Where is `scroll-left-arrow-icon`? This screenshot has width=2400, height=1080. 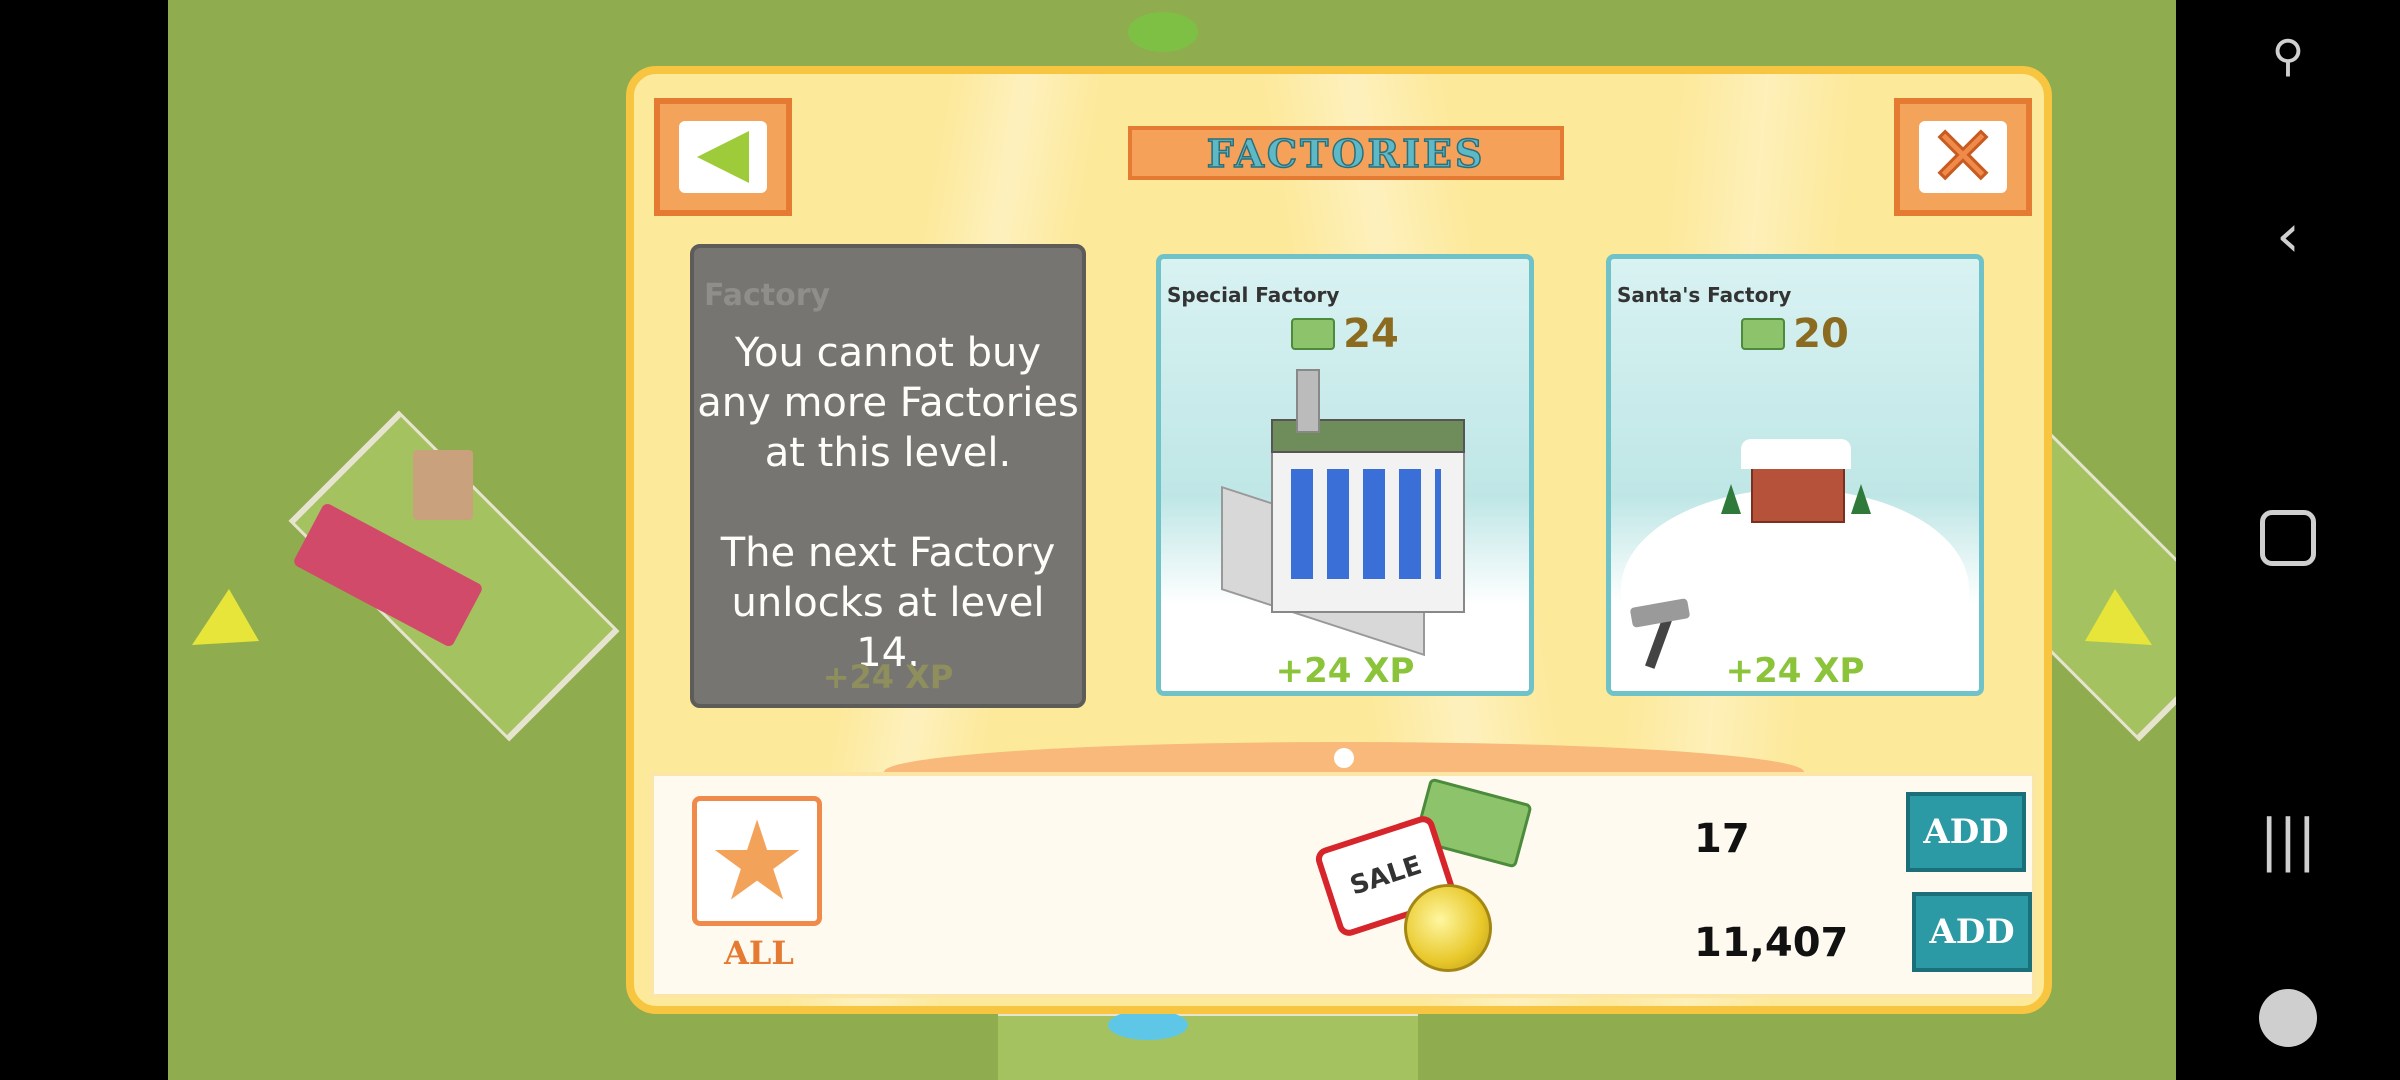
scroll-left-arrow-icon is located at coordinates (218, 630).